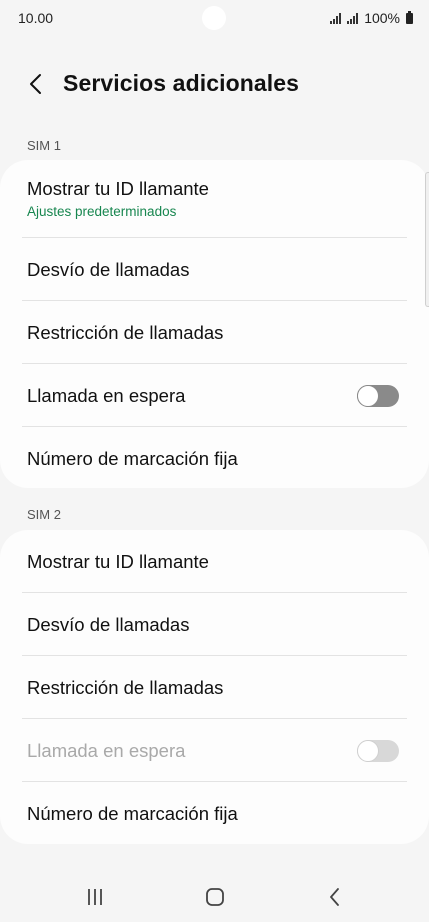  I want to click on status-bar: 10.00 100%, so click(214, 18).